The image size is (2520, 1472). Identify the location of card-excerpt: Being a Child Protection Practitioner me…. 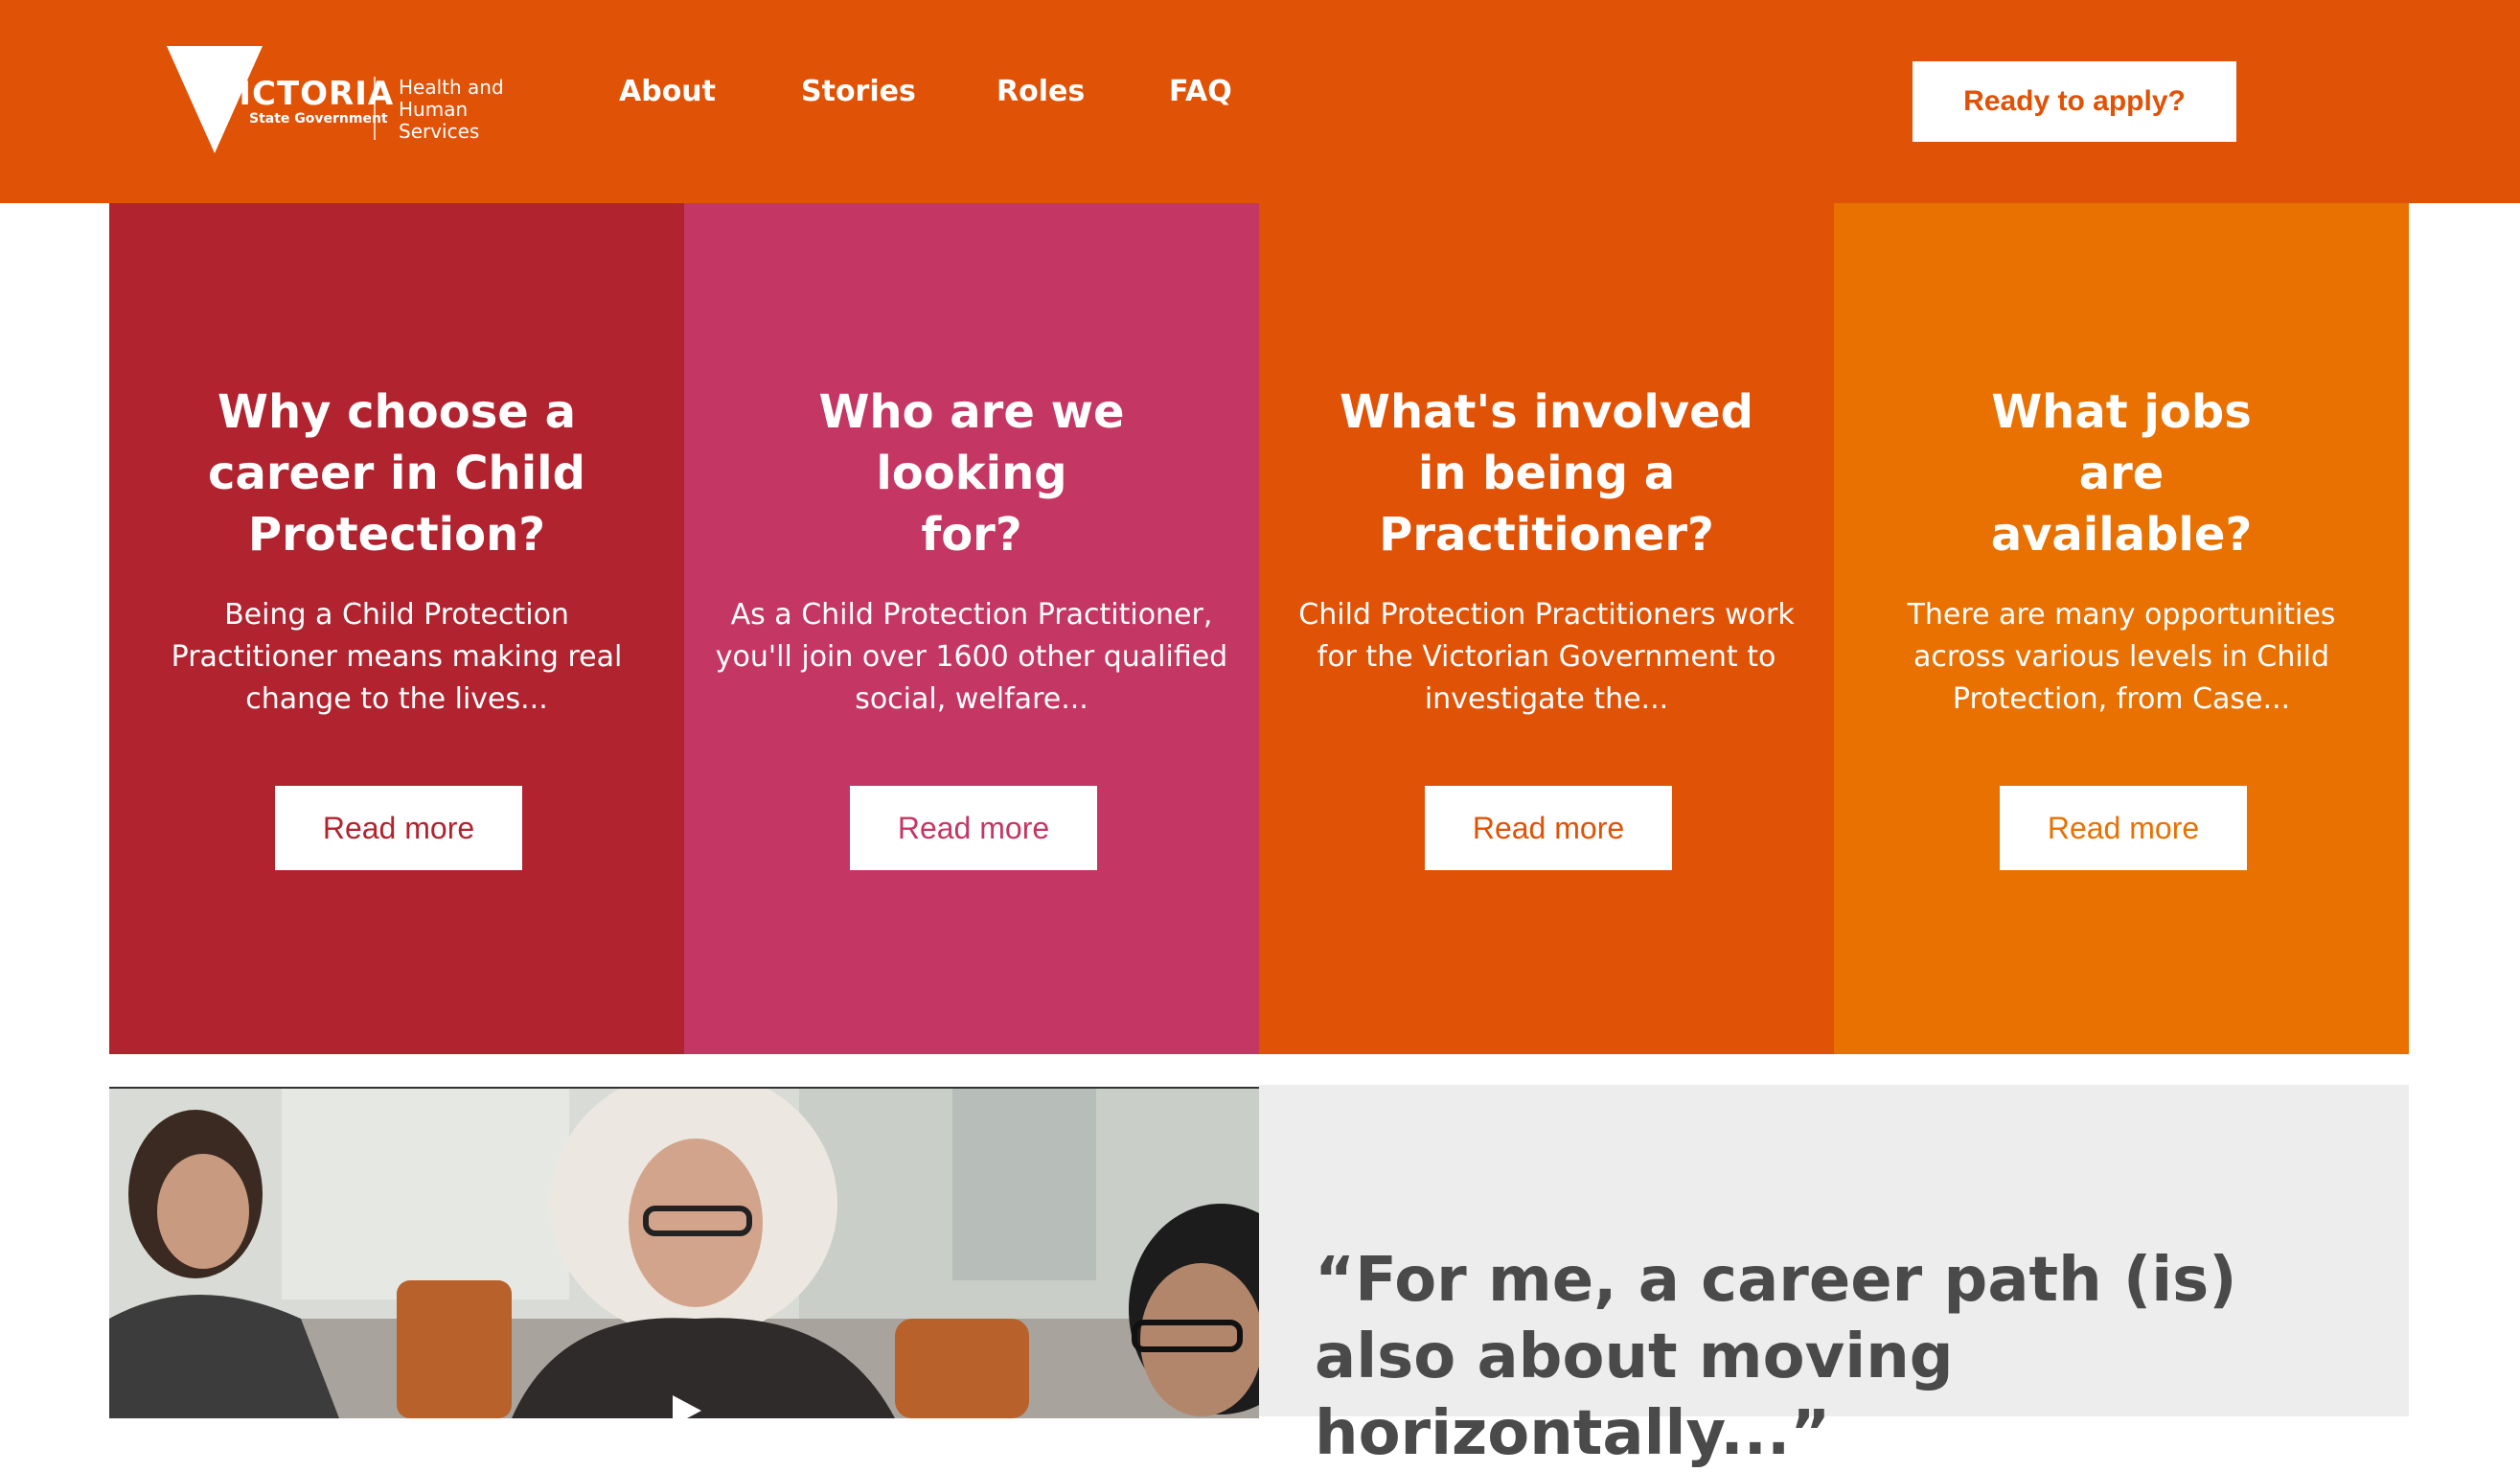
(397, 657).